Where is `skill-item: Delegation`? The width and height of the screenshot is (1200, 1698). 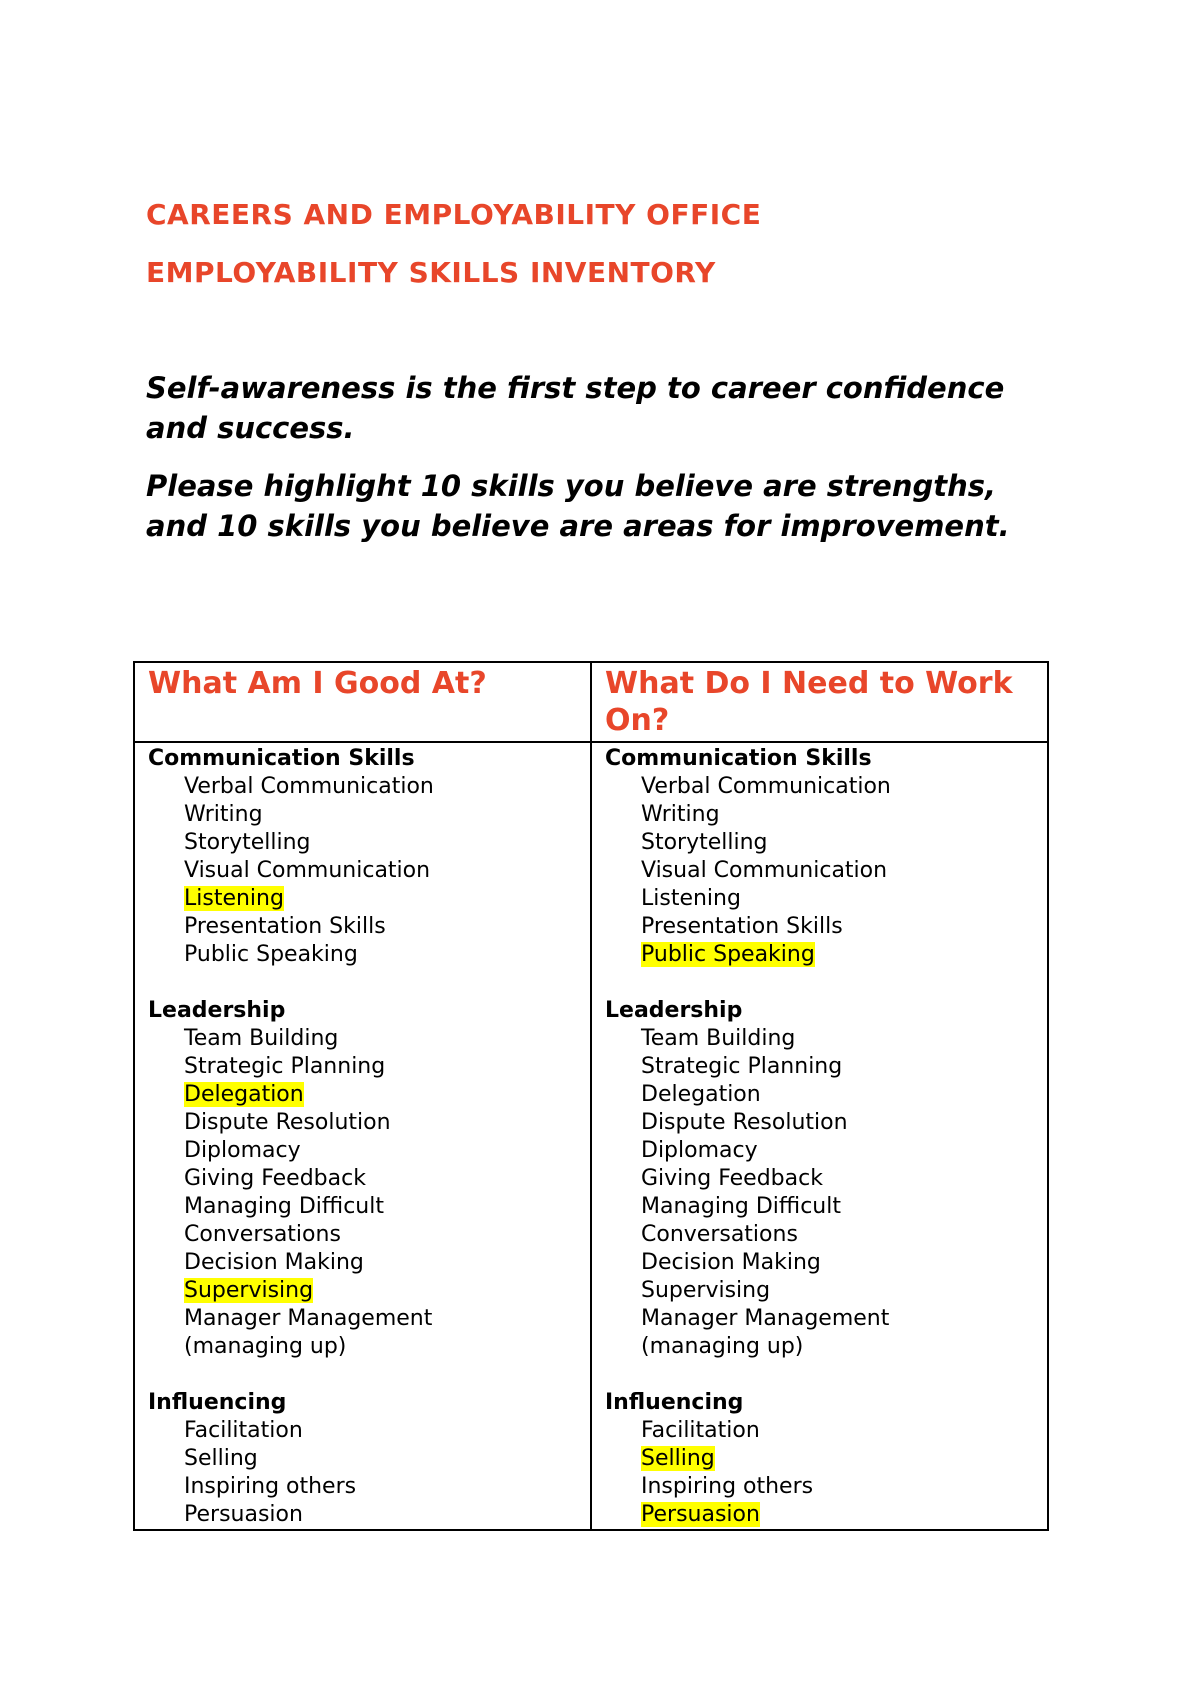
skill-item: Delegation is located at coordinates (826, 1095).